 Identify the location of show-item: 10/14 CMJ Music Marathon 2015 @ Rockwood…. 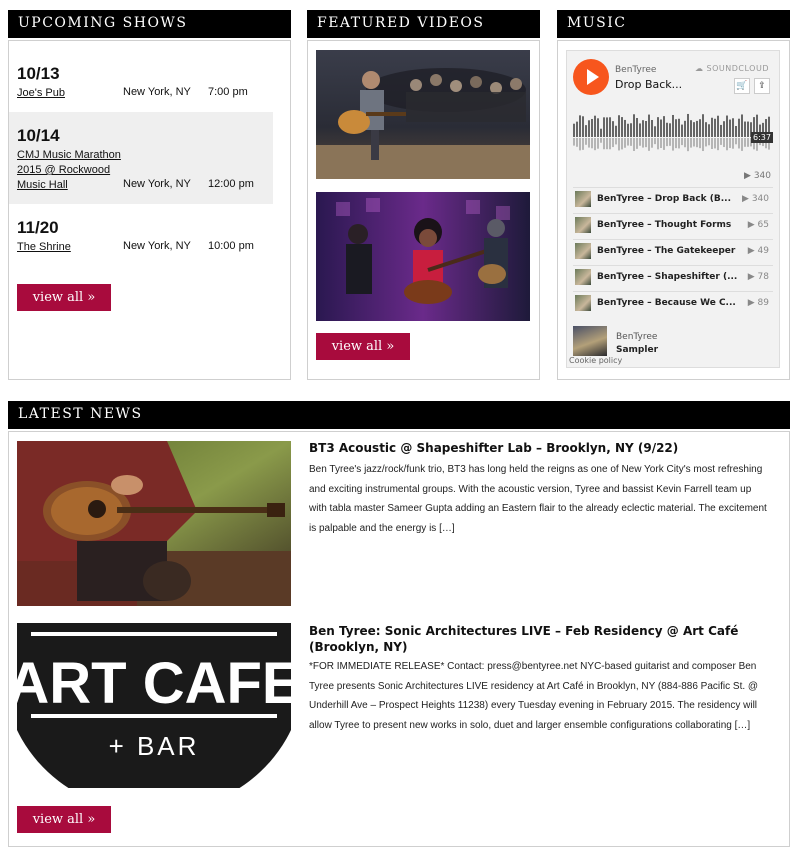
(141, 158).